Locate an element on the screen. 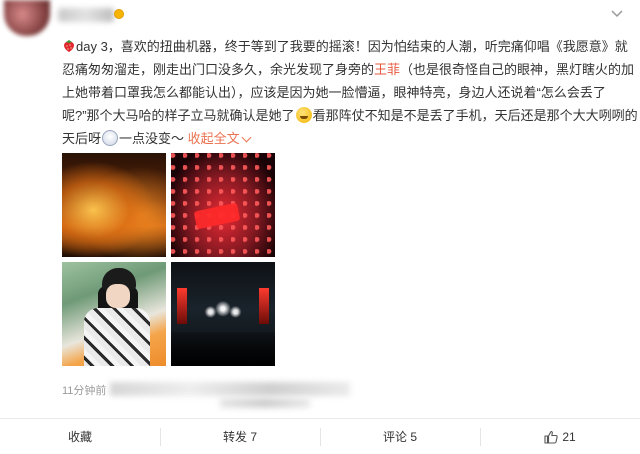 This screenshot has width=640, height=454. crowd-silhouette is located at coordinates (223, 349).